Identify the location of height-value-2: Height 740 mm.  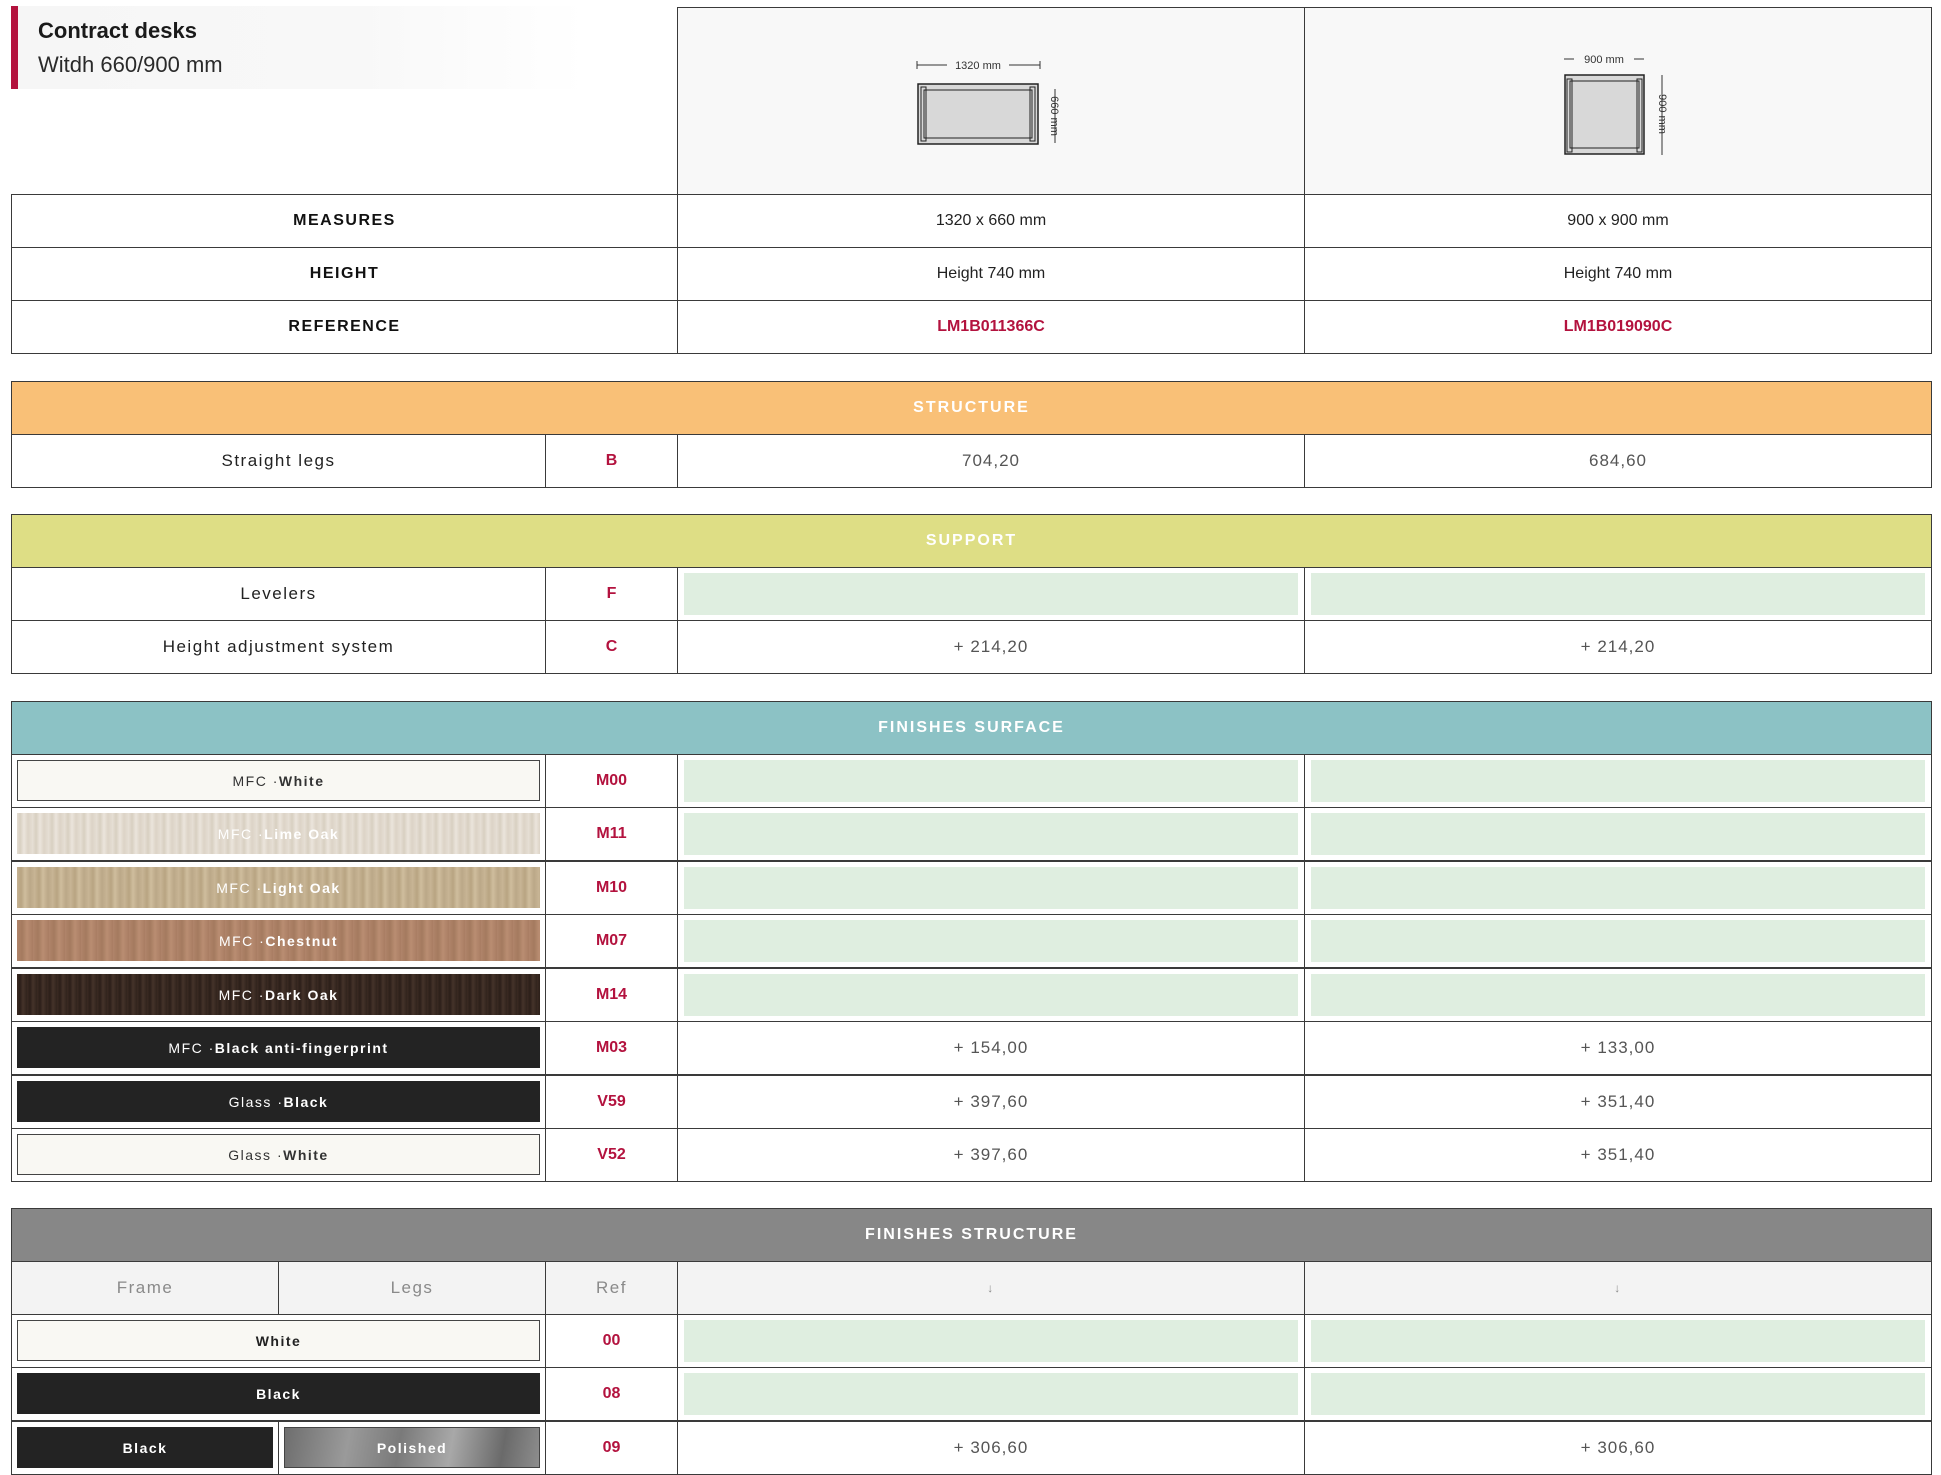
(1618, 274).